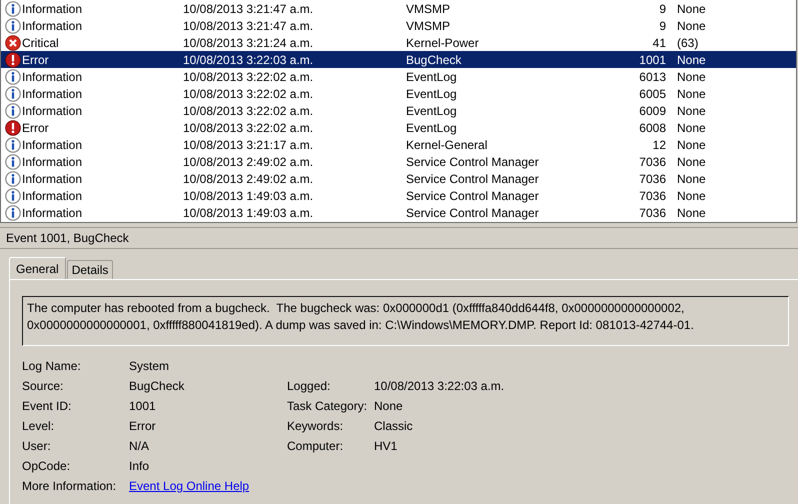  I want to click on field-label: Computer:, so click(315, 446).